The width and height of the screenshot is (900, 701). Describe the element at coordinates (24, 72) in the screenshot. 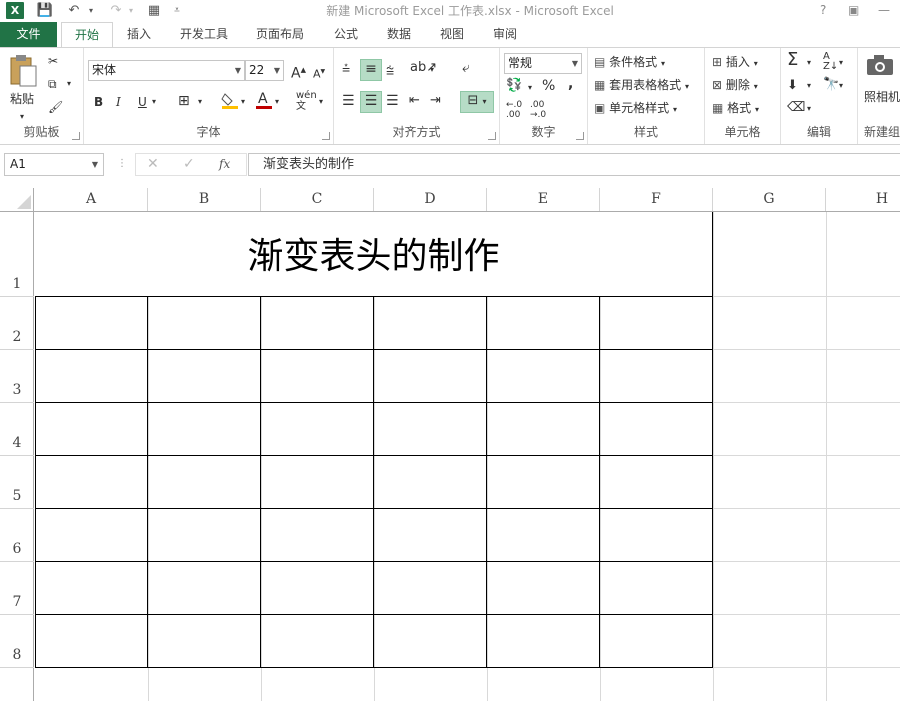

I see `paste-icon` at that location.